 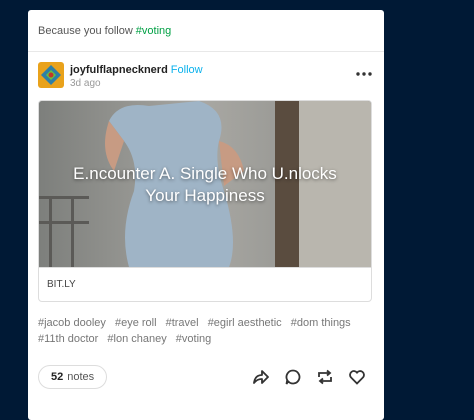 What do you see at coordinates (325, 377) in the screenshot?
I see `reblog-icon` at bounding box center [325, 377].